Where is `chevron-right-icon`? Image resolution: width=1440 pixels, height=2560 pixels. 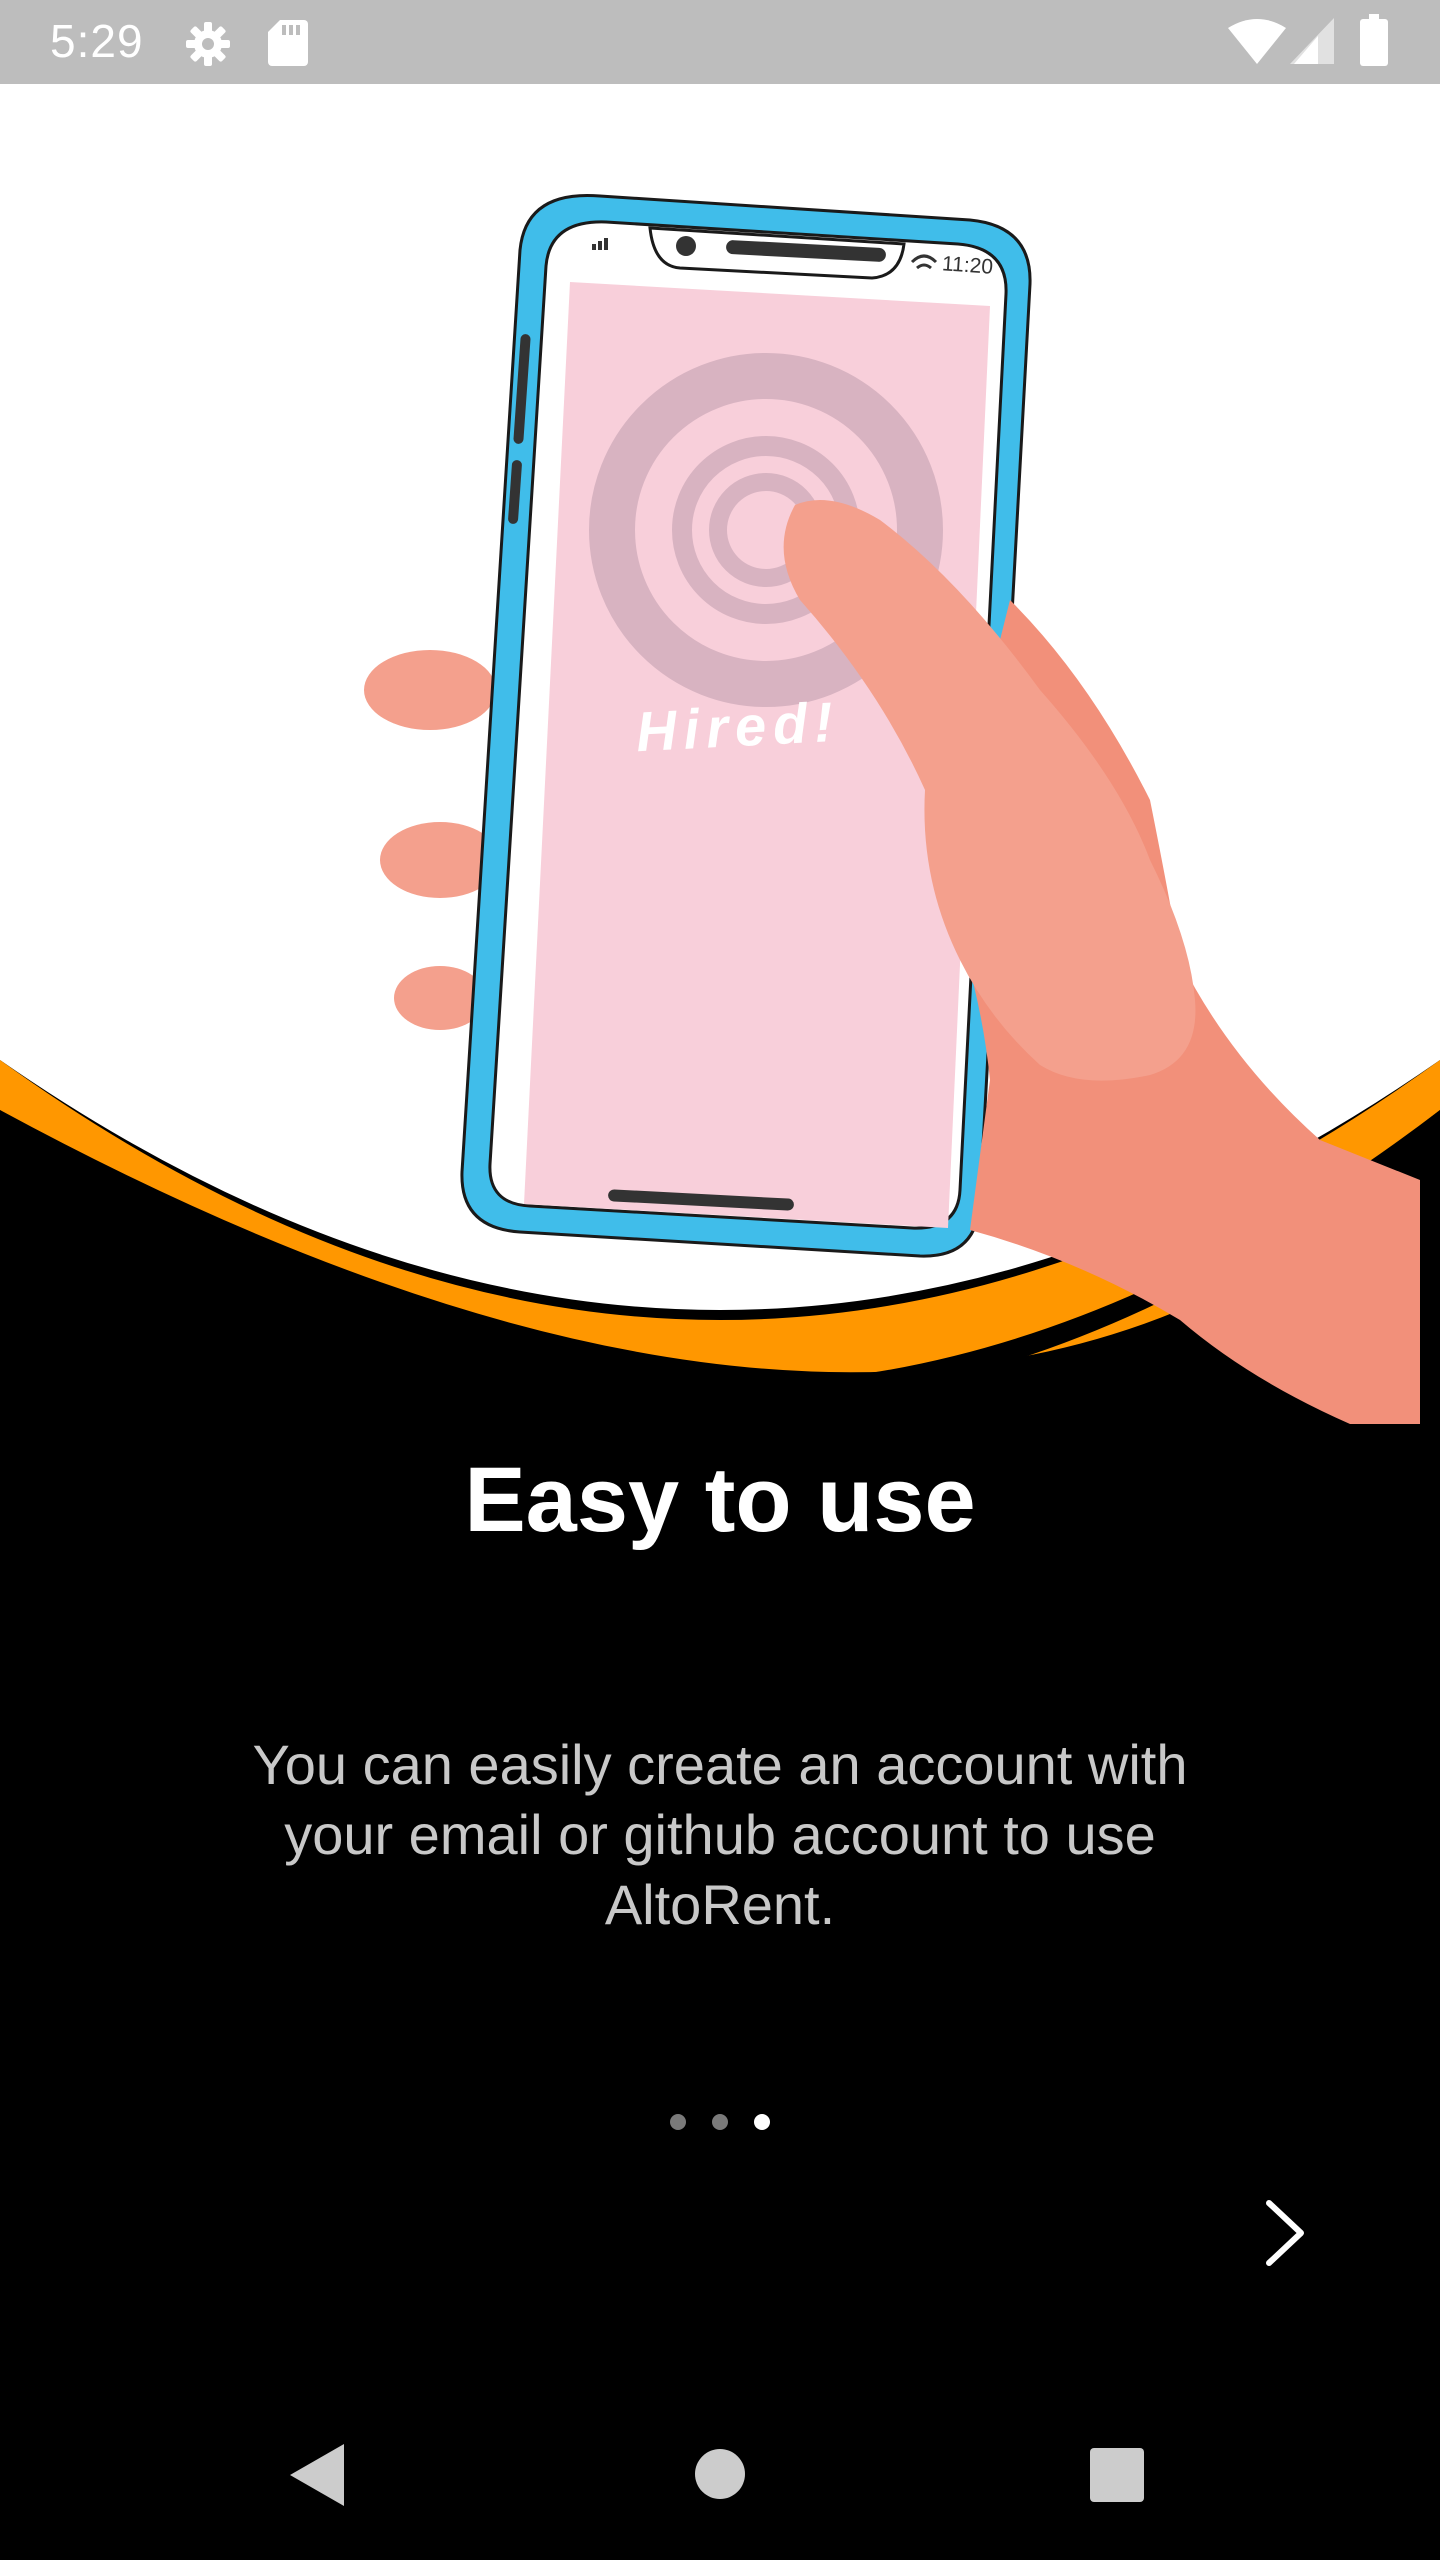 chevron-right-icon is located at coordinates (1285, 2235).